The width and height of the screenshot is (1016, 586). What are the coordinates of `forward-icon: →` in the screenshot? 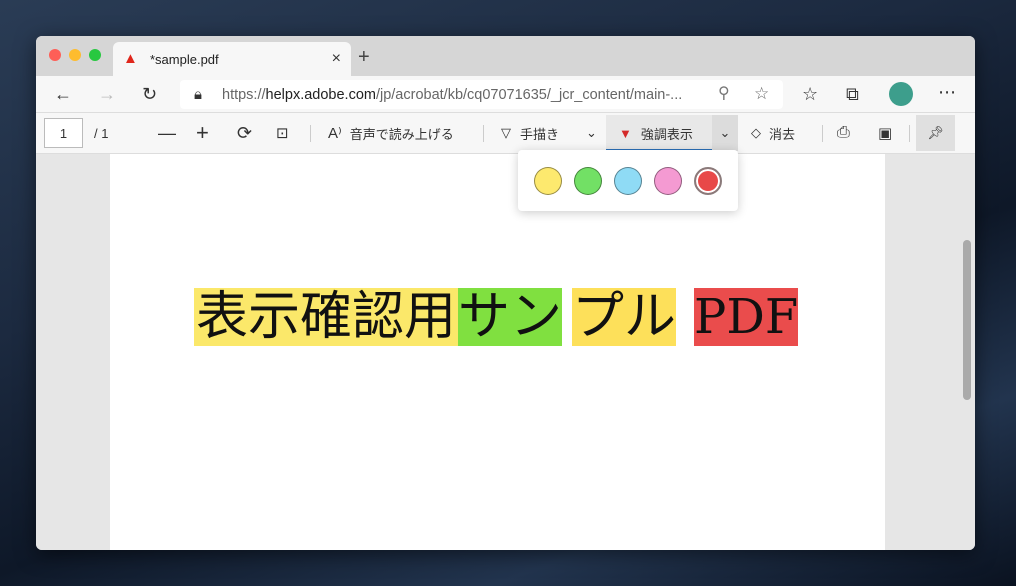 It's located at (107, 94).